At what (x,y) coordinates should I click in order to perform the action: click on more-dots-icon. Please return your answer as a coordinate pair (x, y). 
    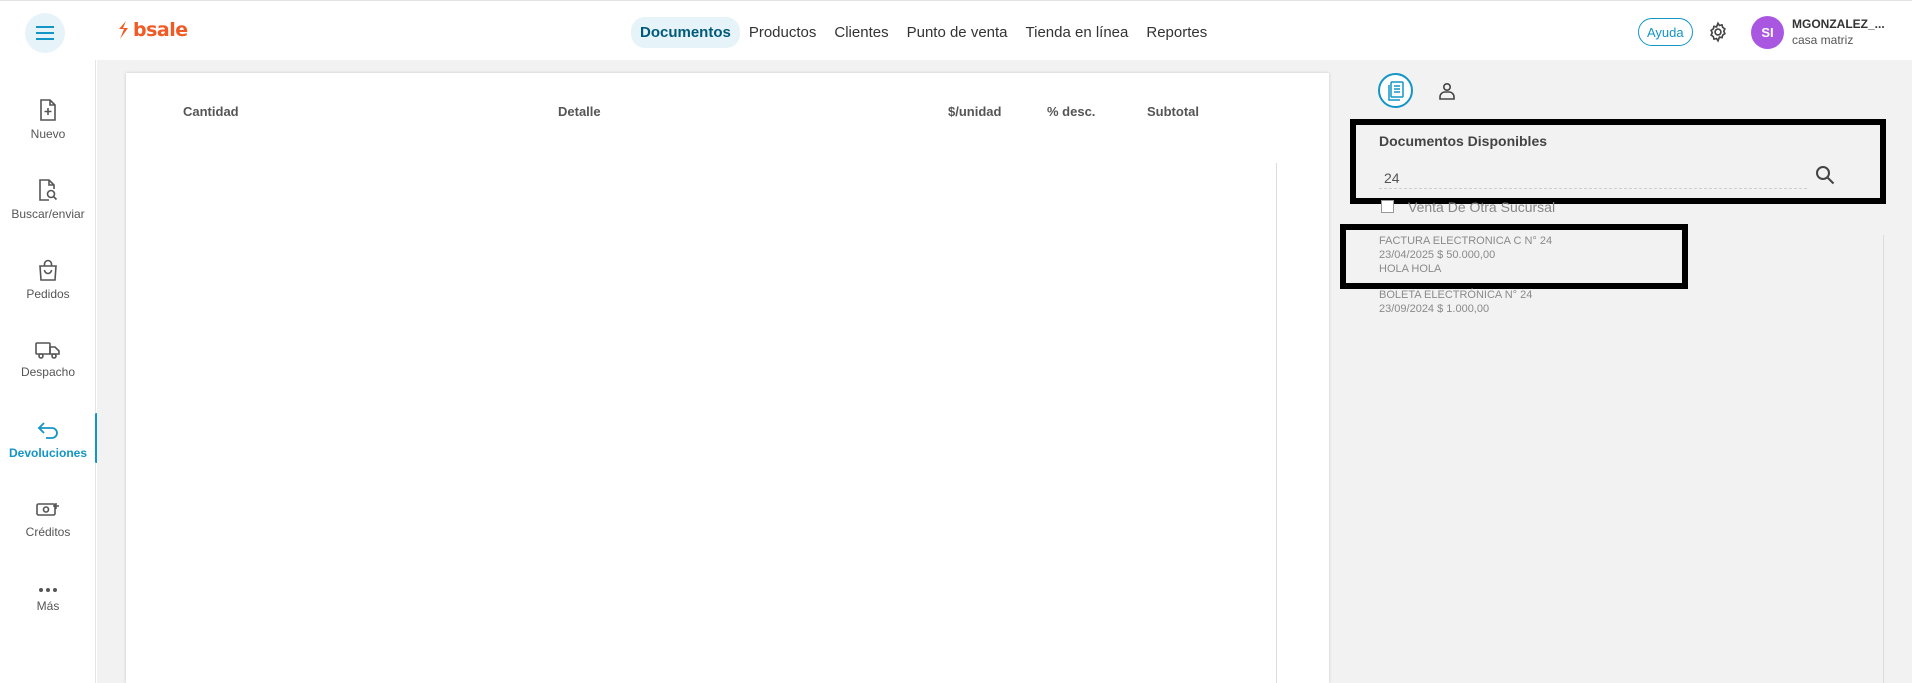
    Looking at the image, I should click on (48, 590).